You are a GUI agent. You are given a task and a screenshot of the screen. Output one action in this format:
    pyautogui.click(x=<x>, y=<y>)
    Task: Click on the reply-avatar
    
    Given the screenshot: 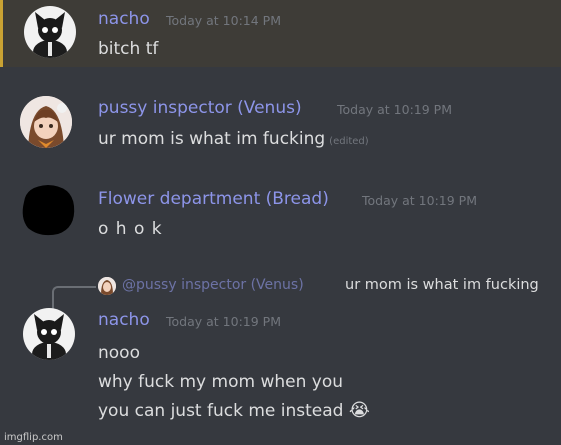 What is the action you would take?
    pyautogui.click(x=107, y=286)
    